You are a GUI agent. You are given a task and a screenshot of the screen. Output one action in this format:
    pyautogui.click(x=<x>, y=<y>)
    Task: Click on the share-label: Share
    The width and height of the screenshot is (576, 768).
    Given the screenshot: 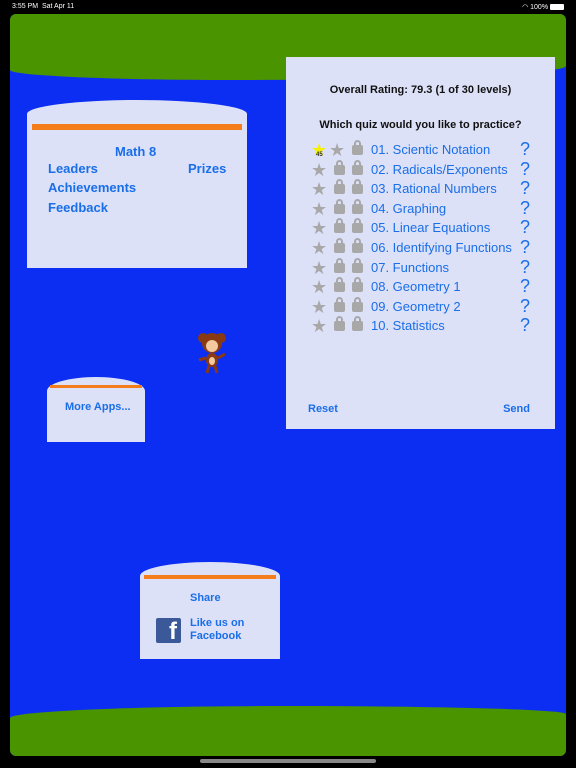 What is the action you would take?
    pyautogui.click(x=205, y=598)
    